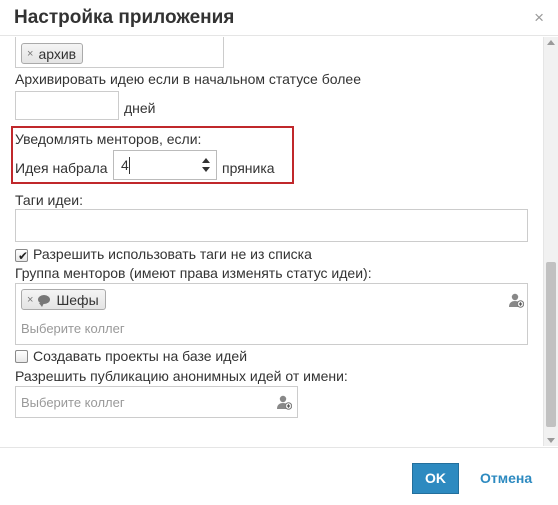 Image resolution: width=558 pixels, height=505 pixels. I want to click on ok-button: OK, so click(435, 478).